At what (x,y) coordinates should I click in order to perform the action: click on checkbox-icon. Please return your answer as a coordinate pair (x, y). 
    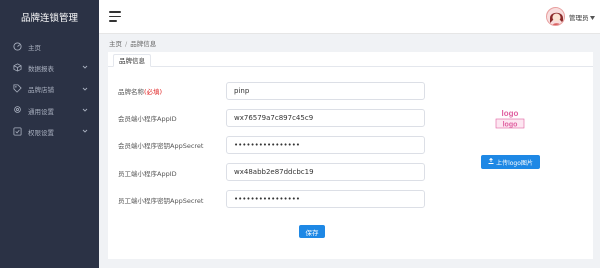
    Looking at the image, I should click on (17, 131).